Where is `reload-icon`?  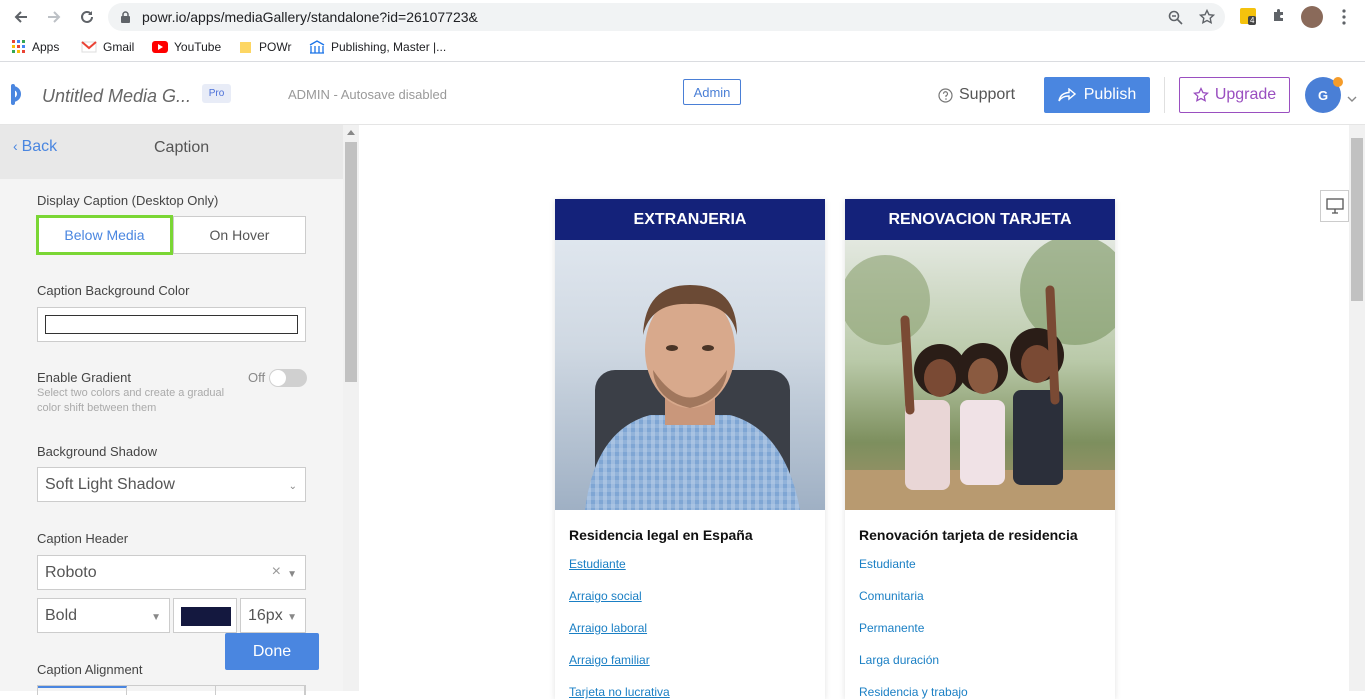
reload-icon is located at coordinates (87, 17).